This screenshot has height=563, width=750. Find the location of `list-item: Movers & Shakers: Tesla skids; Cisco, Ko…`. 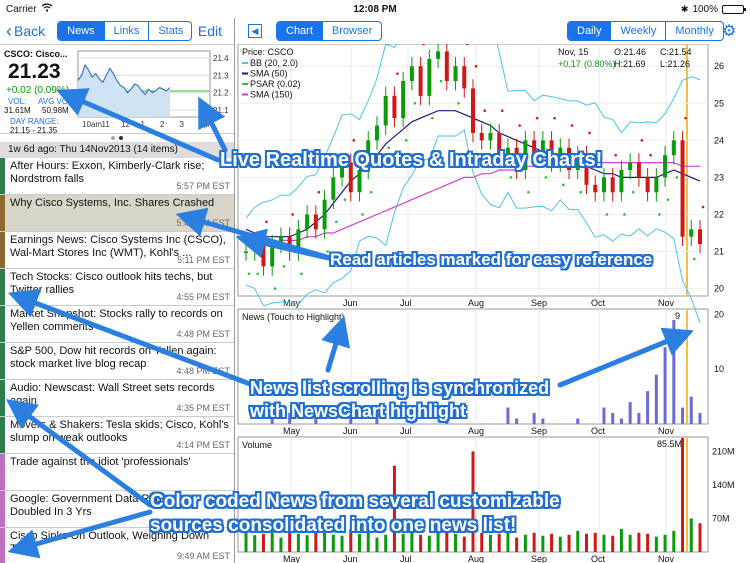

list-item: Movers & Shakers: Tesla skids; Cisco, Ko… is located at coordinates (117, 435).